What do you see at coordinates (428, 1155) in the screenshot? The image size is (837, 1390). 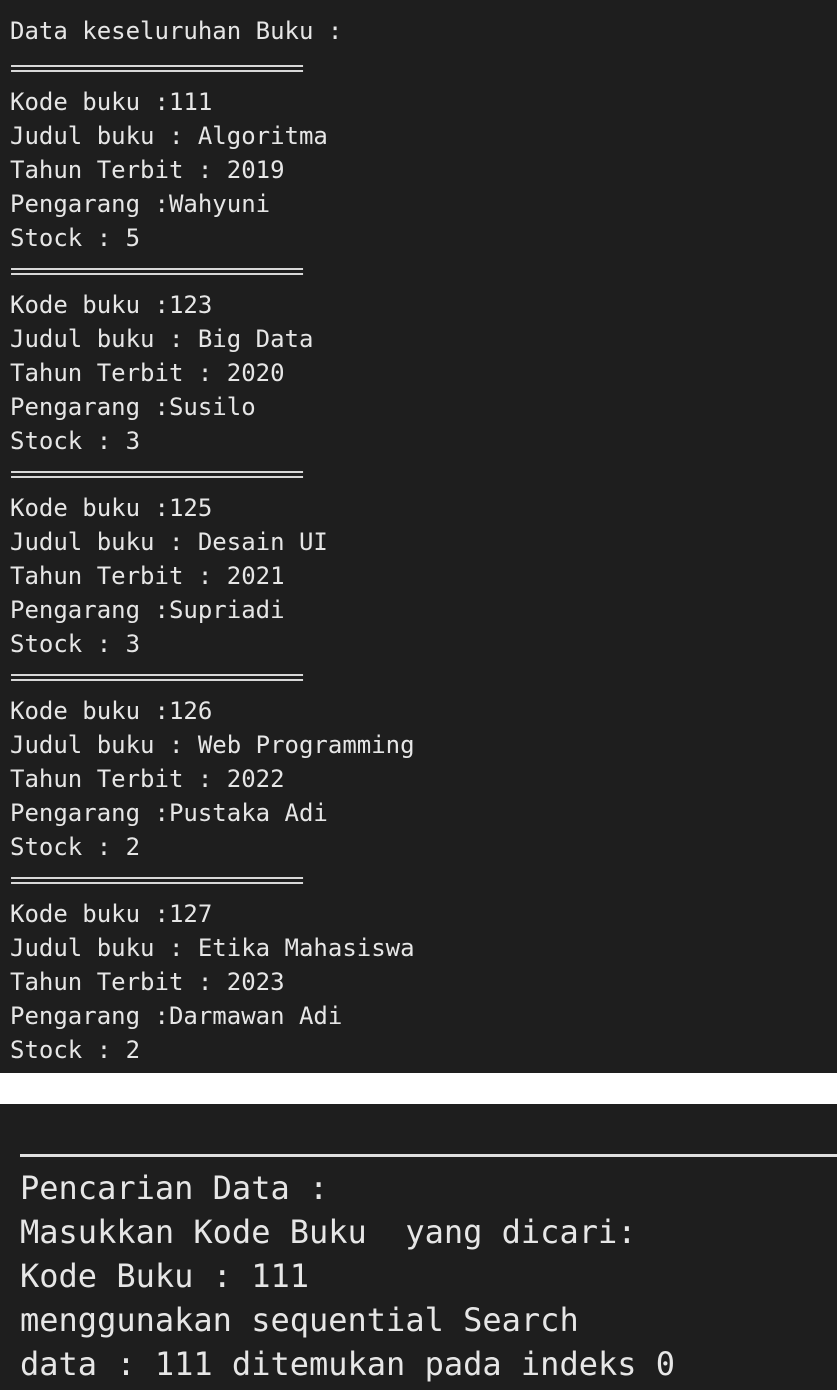 I see `divider-rule` at bounding box center [428, 1155].